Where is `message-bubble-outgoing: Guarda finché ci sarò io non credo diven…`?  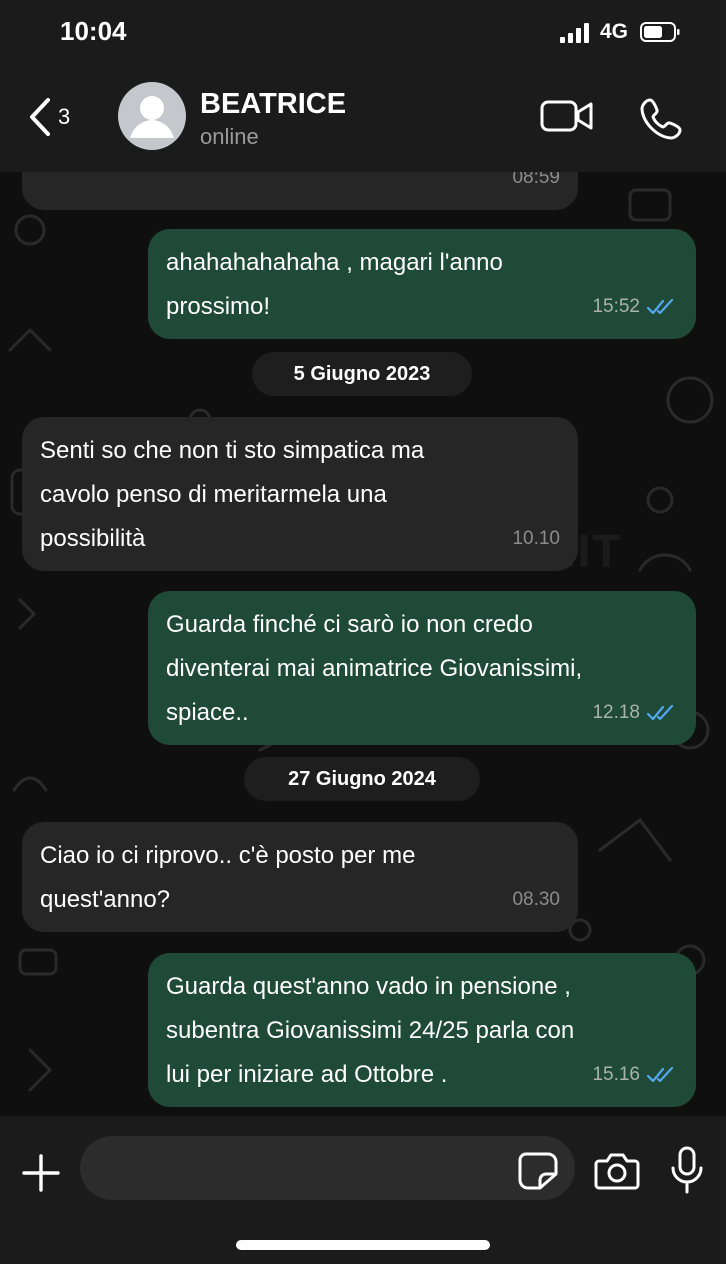
message-bubble-outgoing: Guarda finché ci sarò io non credo diven… is located at coordinates (422, 668).